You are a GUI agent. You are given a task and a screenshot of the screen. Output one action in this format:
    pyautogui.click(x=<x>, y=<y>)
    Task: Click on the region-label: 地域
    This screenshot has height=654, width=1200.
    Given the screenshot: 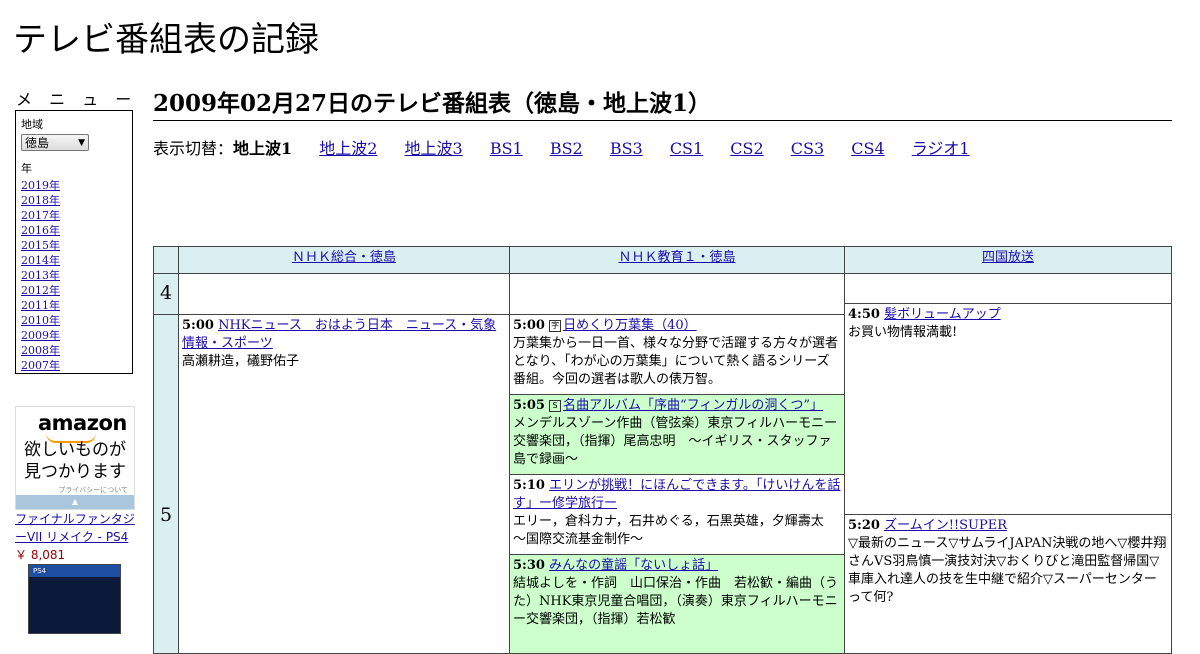 What is the action you would take?
    pyautogui.click(x=32, y=124)
    